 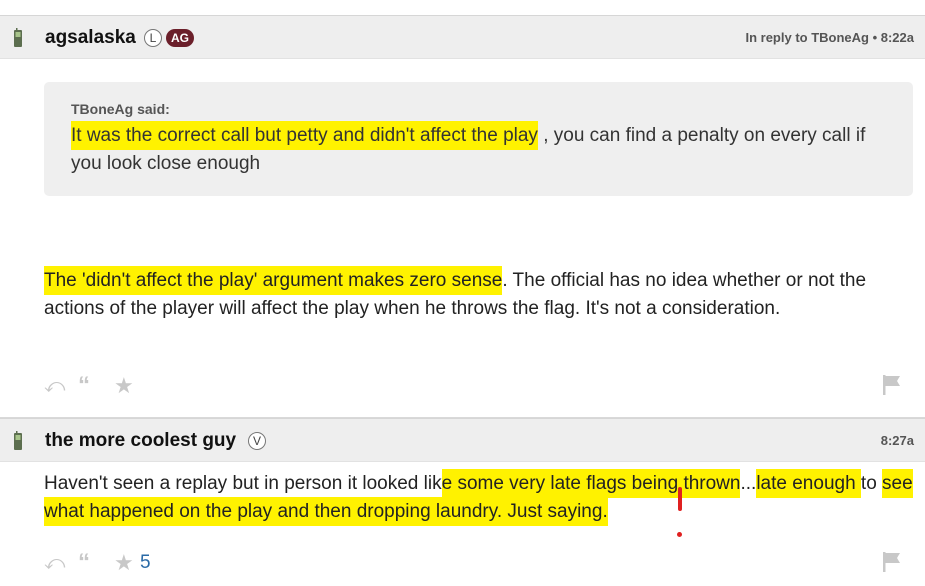 I want to click on level-badge: L, so click(x=153, y=38).